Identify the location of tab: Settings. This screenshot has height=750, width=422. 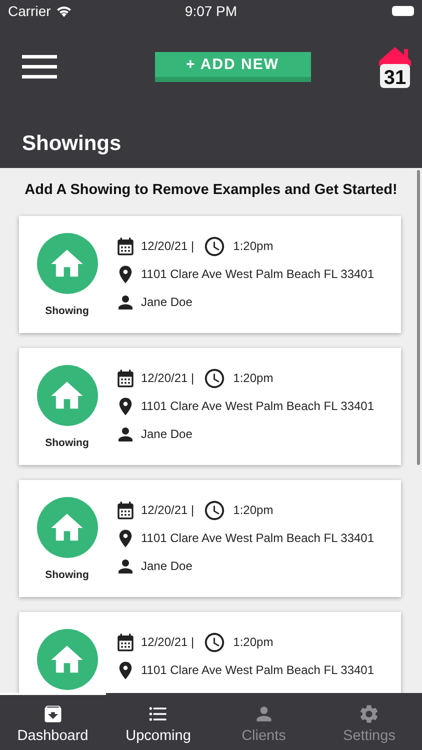
(369, 721).